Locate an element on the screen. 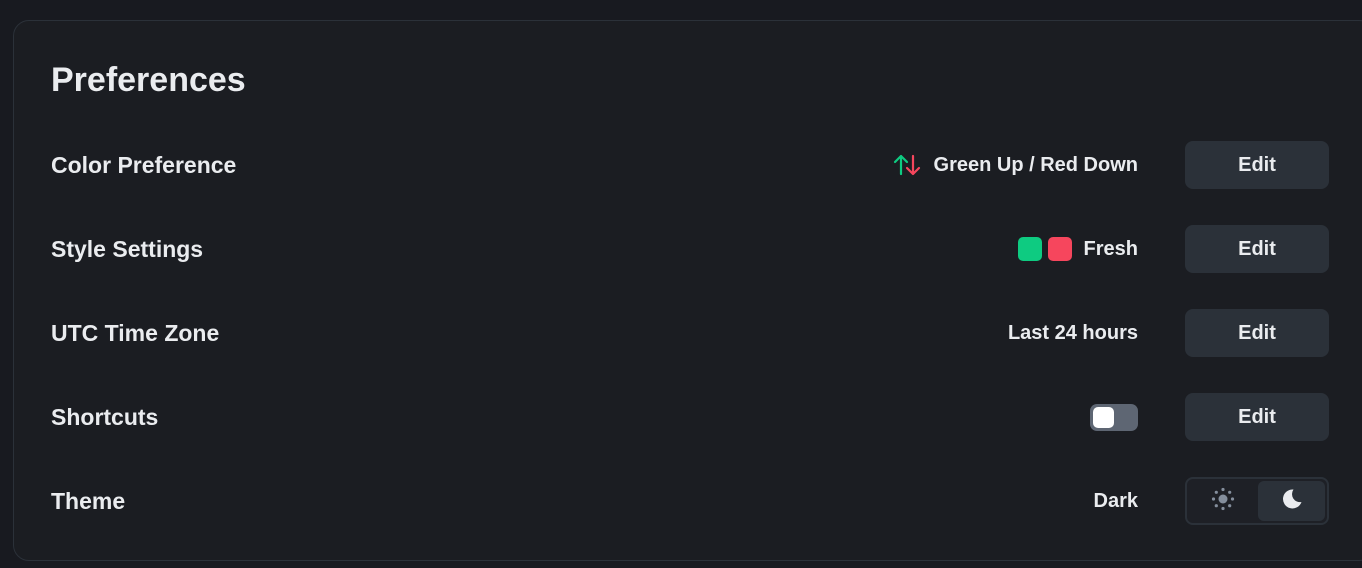 This screenshot has height=568, width=1362. color-preference-label: Color Preference is located at coordinates (144, 165).